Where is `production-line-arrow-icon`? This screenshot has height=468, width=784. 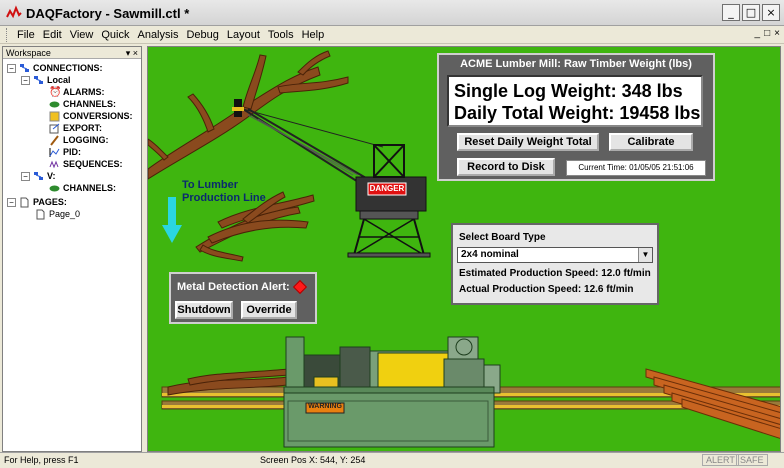 production-line-arrow-icon is located at coordinates (172, 220).